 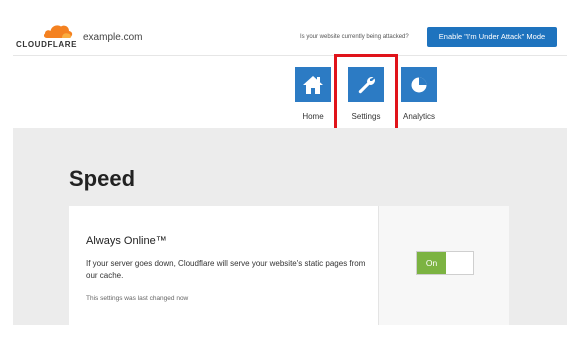 What do you see at coordinates (137, 298) in the screenshot?
I see `setting-last-changed-note: This settings was last changed now` at bounding box center [137, 298].